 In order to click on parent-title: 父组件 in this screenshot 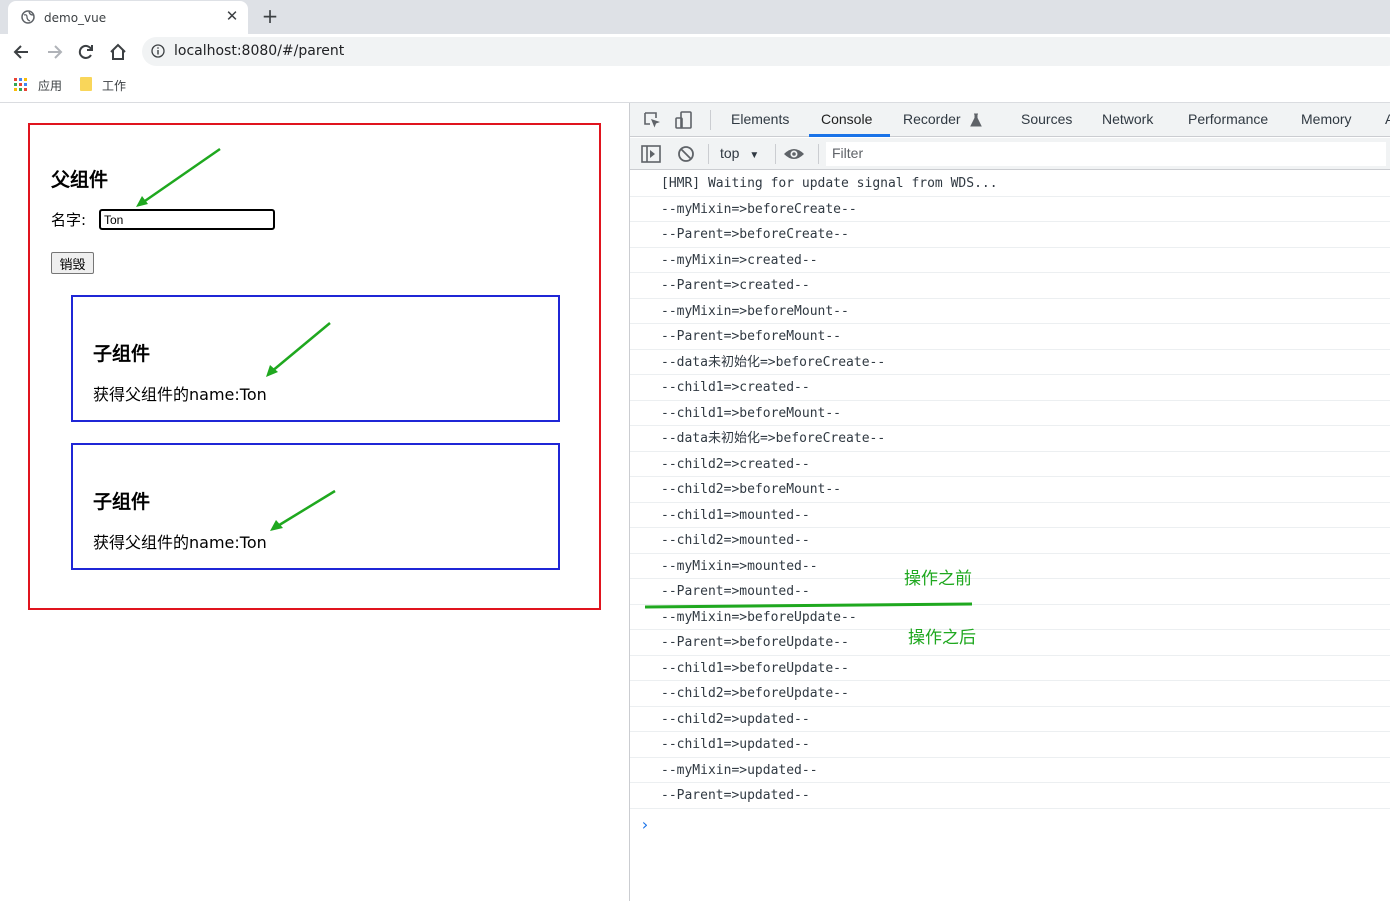, I will do `click(80, 180)`.